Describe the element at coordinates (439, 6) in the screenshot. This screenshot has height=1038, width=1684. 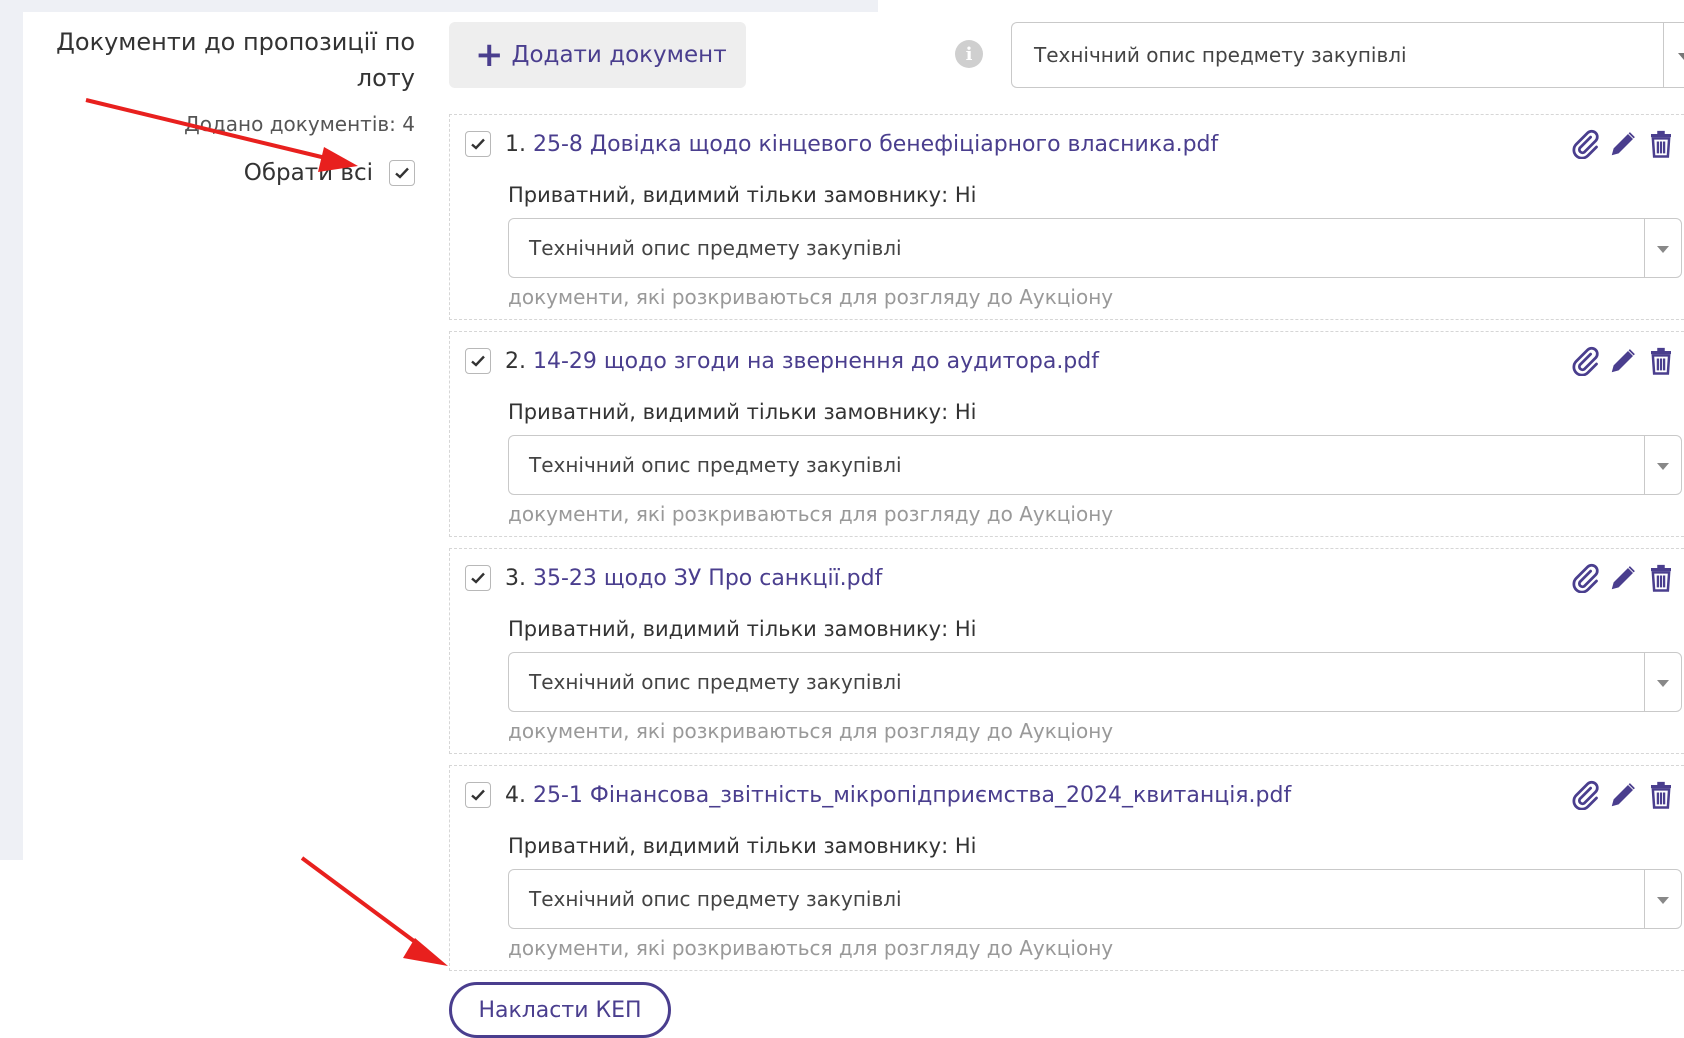
I see `background-strip-top` at that location.